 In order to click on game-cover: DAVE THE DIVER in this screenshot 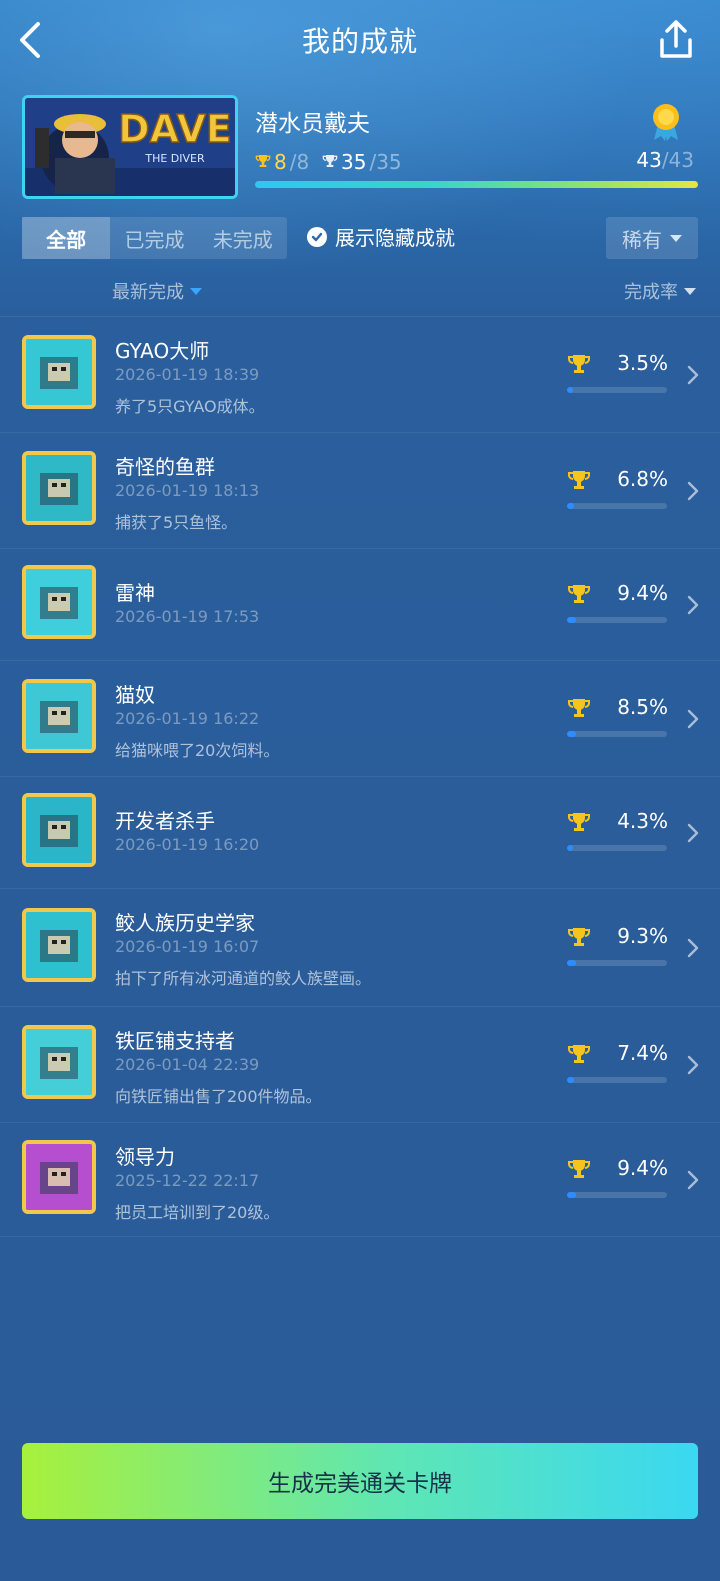, I will do `click(130, 147)`.